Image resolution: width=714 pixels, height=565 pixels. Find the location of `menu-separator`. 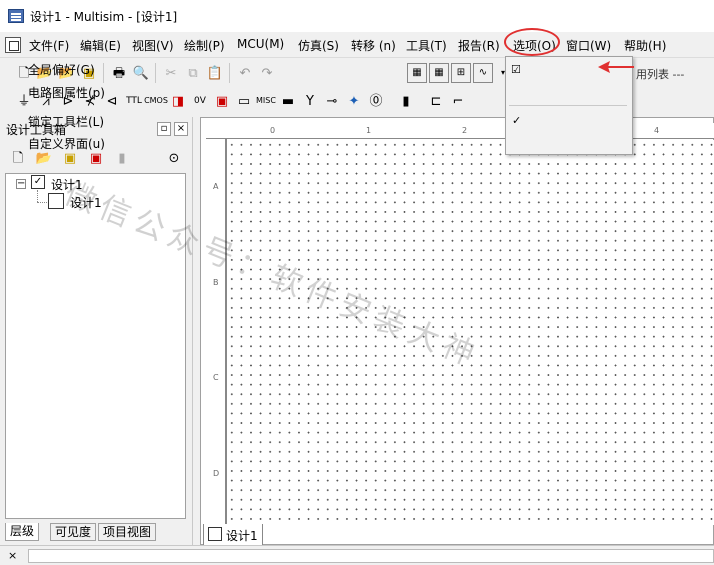

menu-separator is located at coordinates (568, 105).